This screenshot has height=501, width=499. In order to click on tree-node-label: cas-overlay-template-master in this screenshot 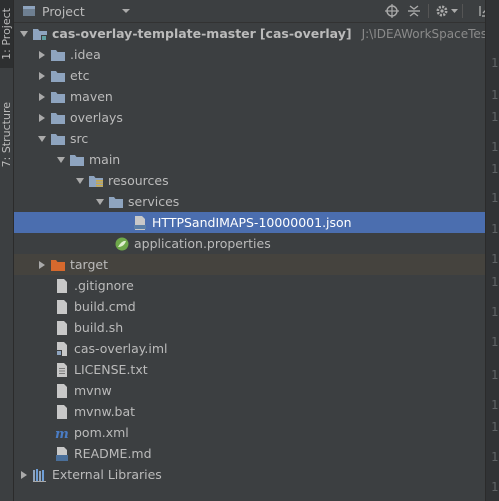, I will do `click(154, 33)`.